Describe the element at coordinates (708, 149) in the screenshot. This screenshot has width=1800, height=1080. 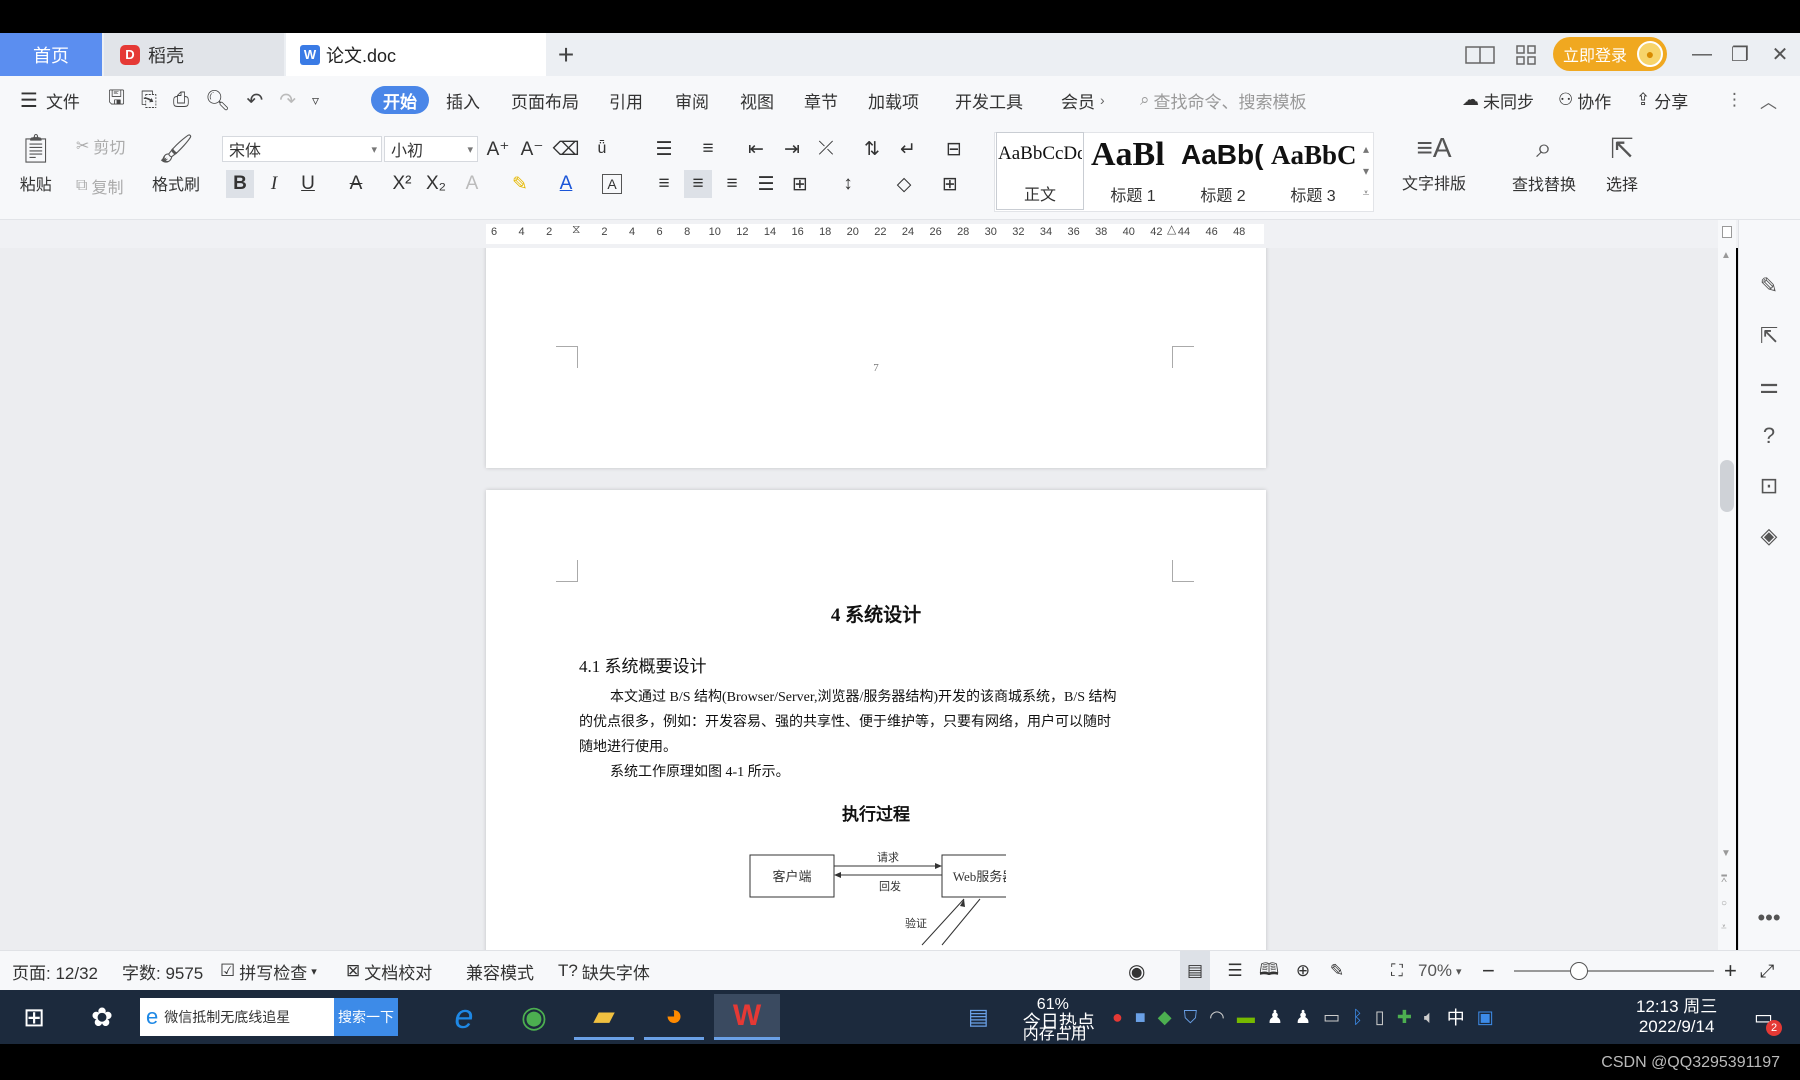
I see `numbered-list-icon: ≡` at that location.